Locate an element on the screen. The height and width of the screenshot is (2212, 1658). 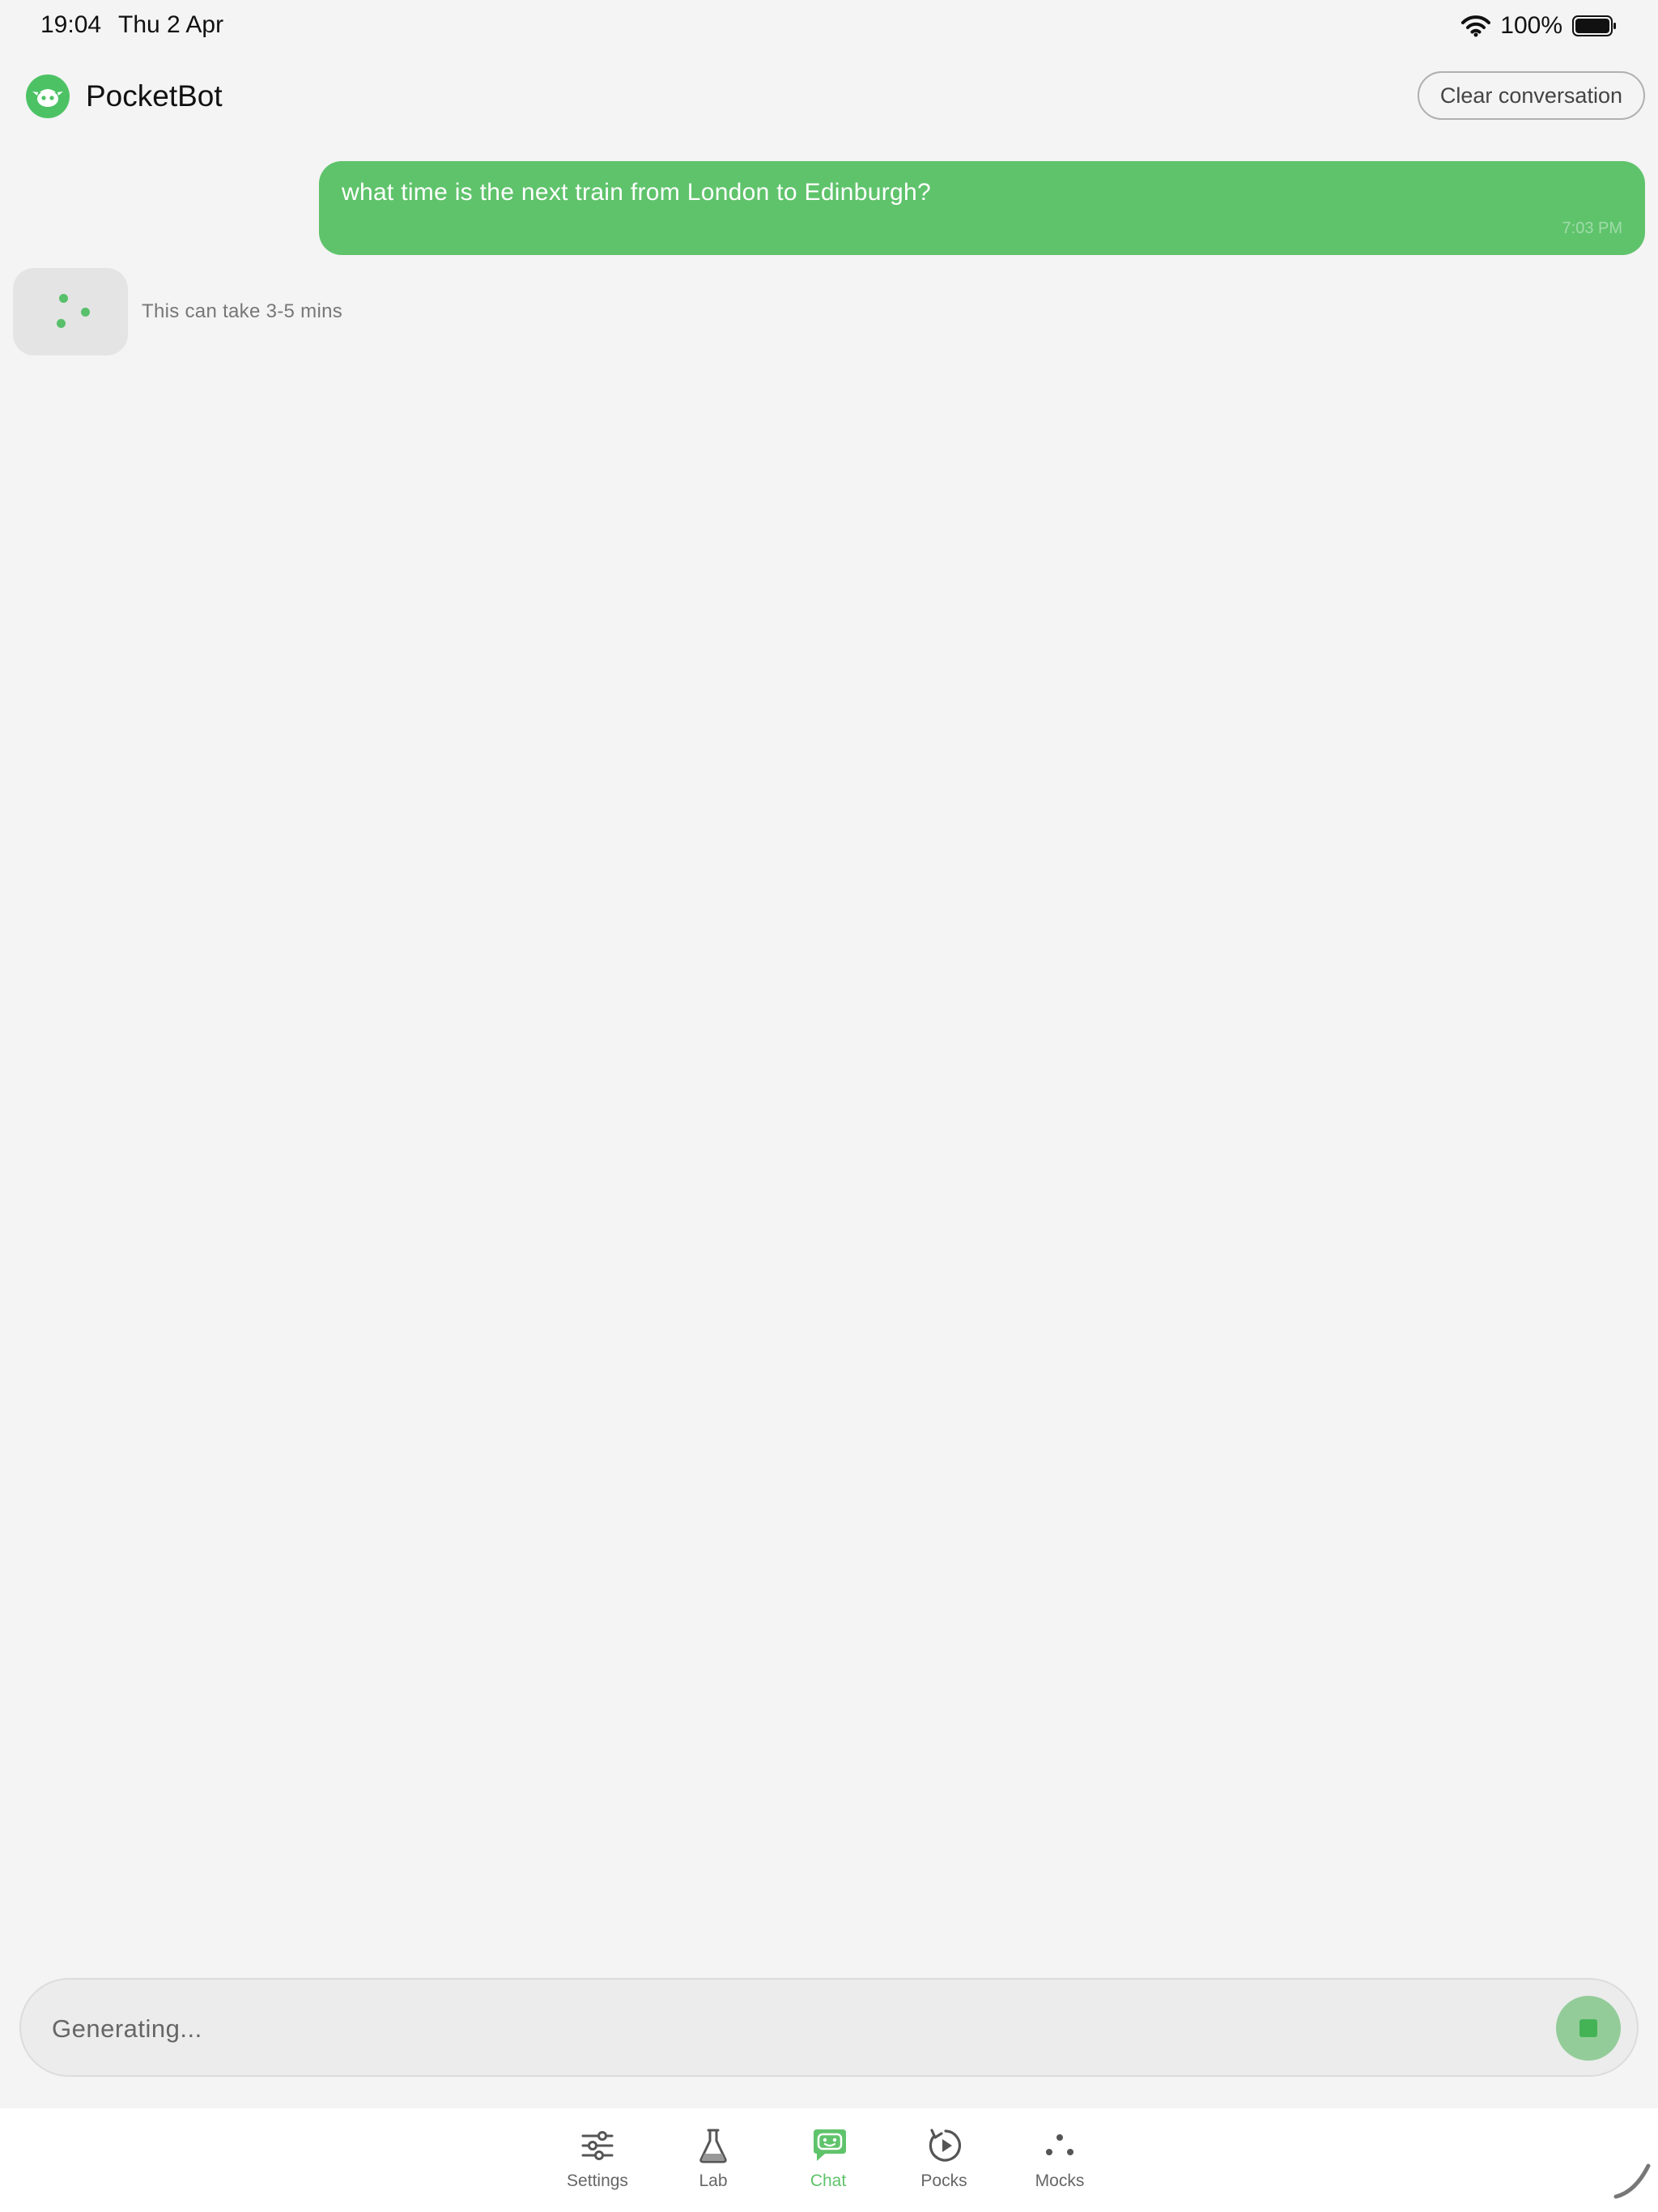
clear-conversation-button: Clear conversation is located at coordinates (1531, 96).